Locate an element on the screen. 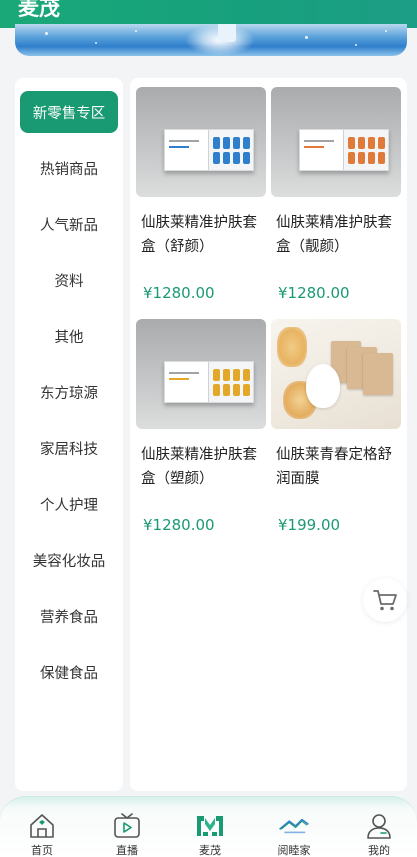  product-name: 仙肤莱青春定格舒润面膜 is located at coordinates (334, 467).